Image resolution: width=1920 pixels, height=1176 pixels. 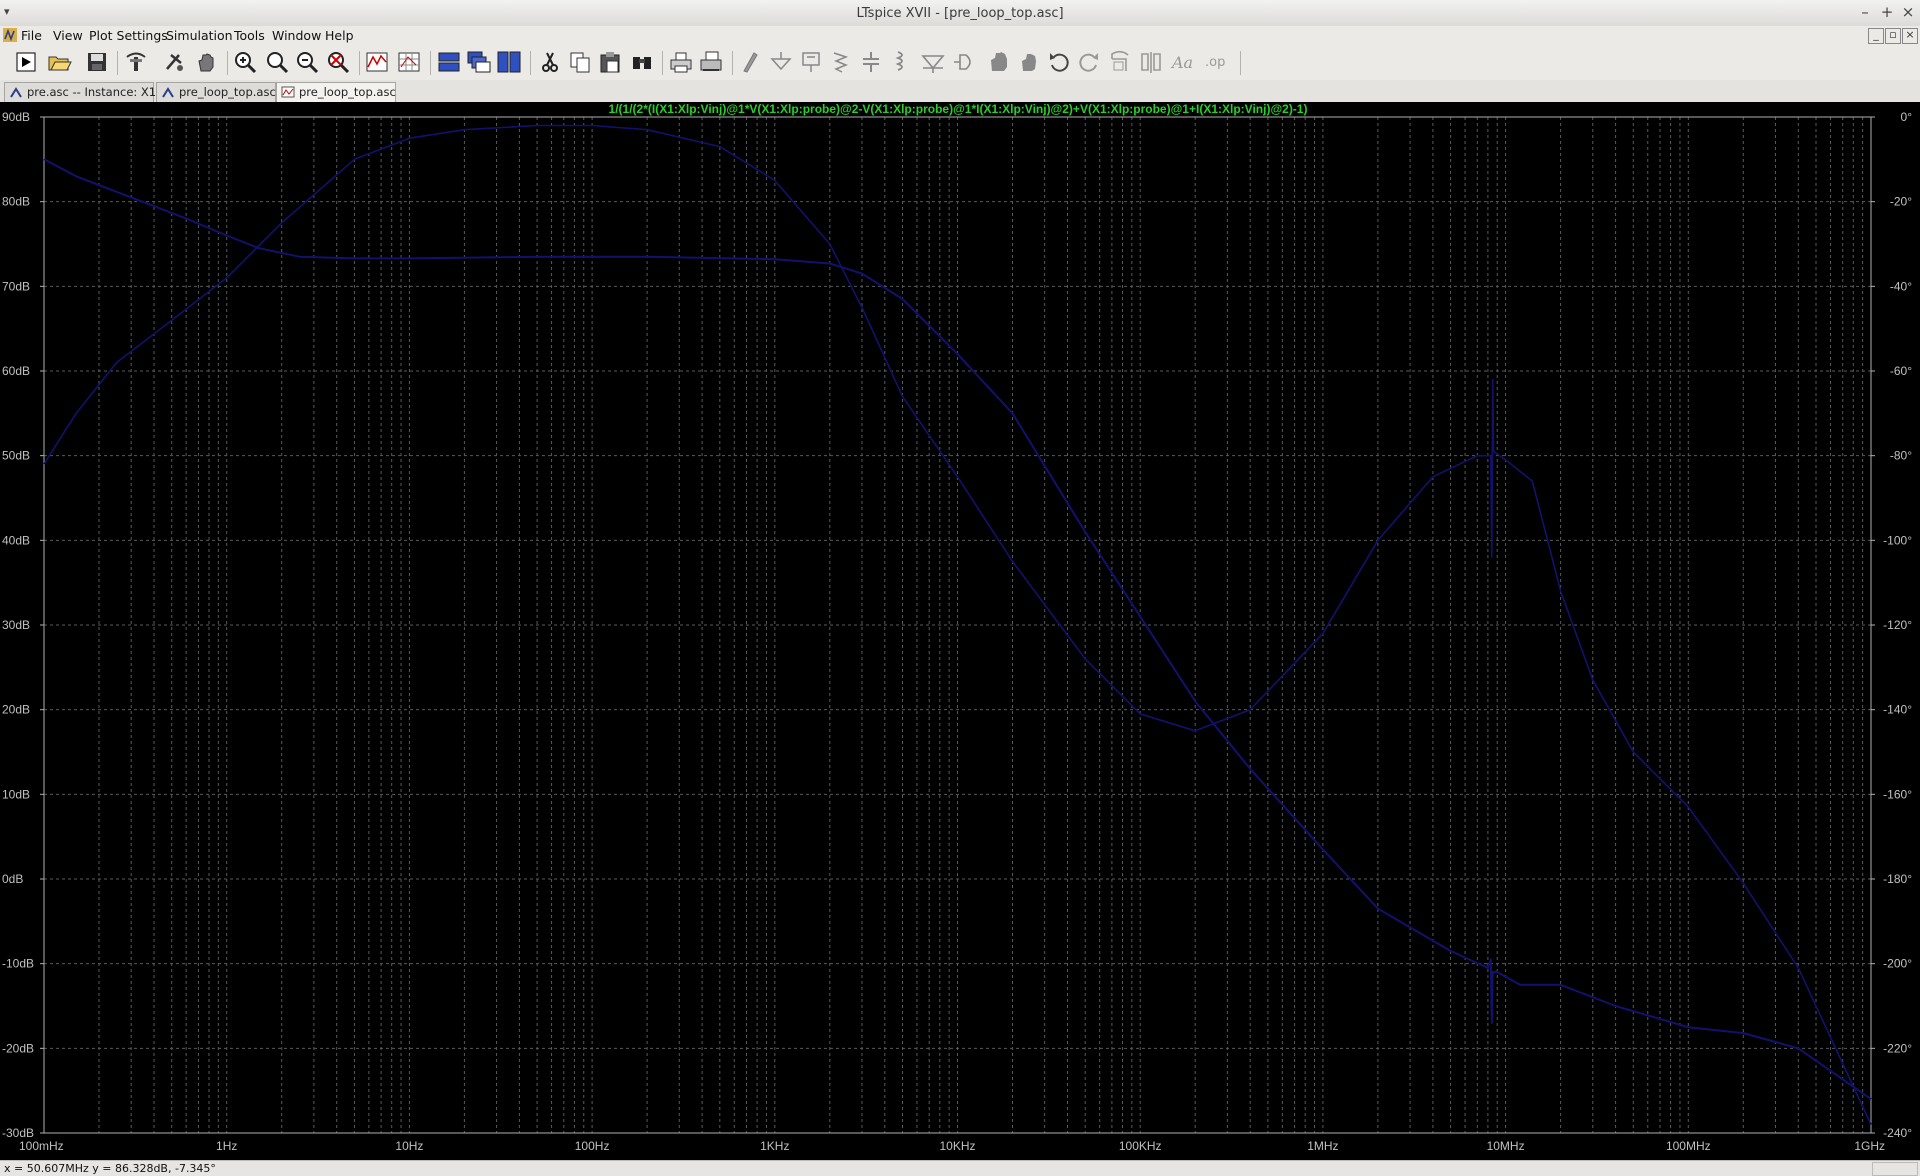 What do you see at coordinates (97, 62) in the screenshot?
I see `save-icon` at bounding box center [97, 62].